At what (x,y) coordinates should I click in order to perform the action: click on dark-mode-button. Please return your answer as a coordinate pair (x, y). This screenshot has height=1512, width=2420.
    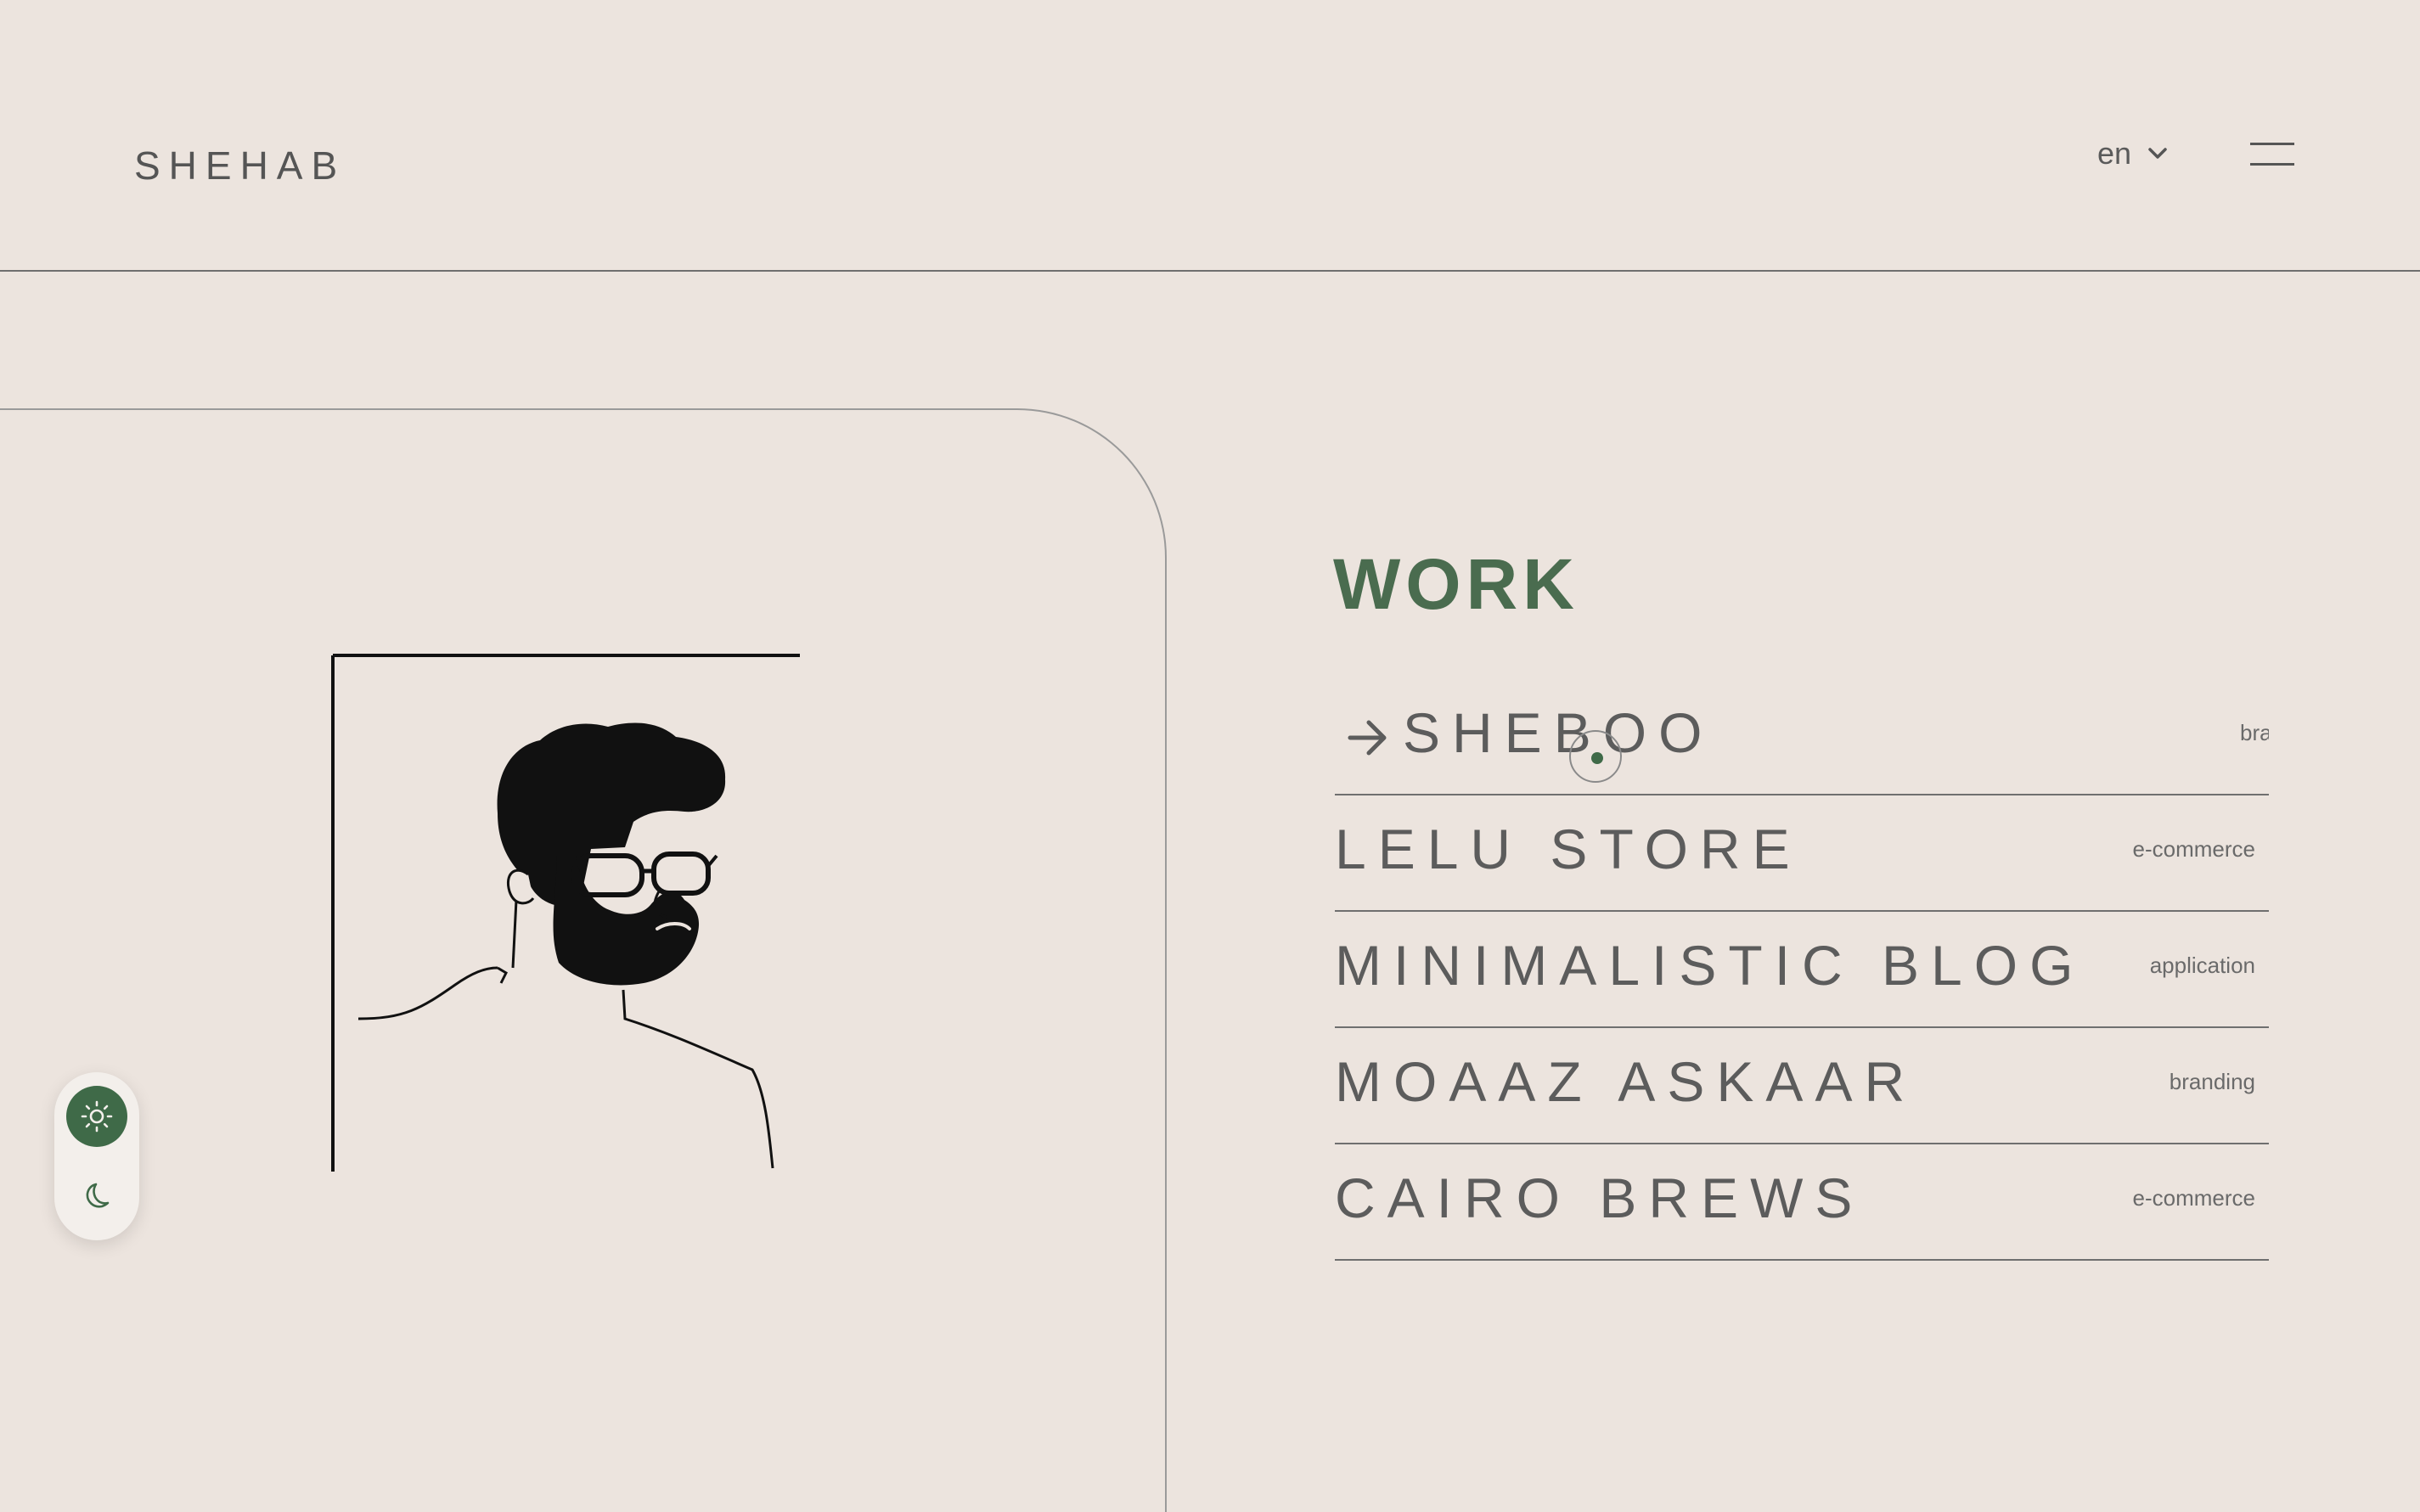
    Looking at the image, I should click on (96, 1196).